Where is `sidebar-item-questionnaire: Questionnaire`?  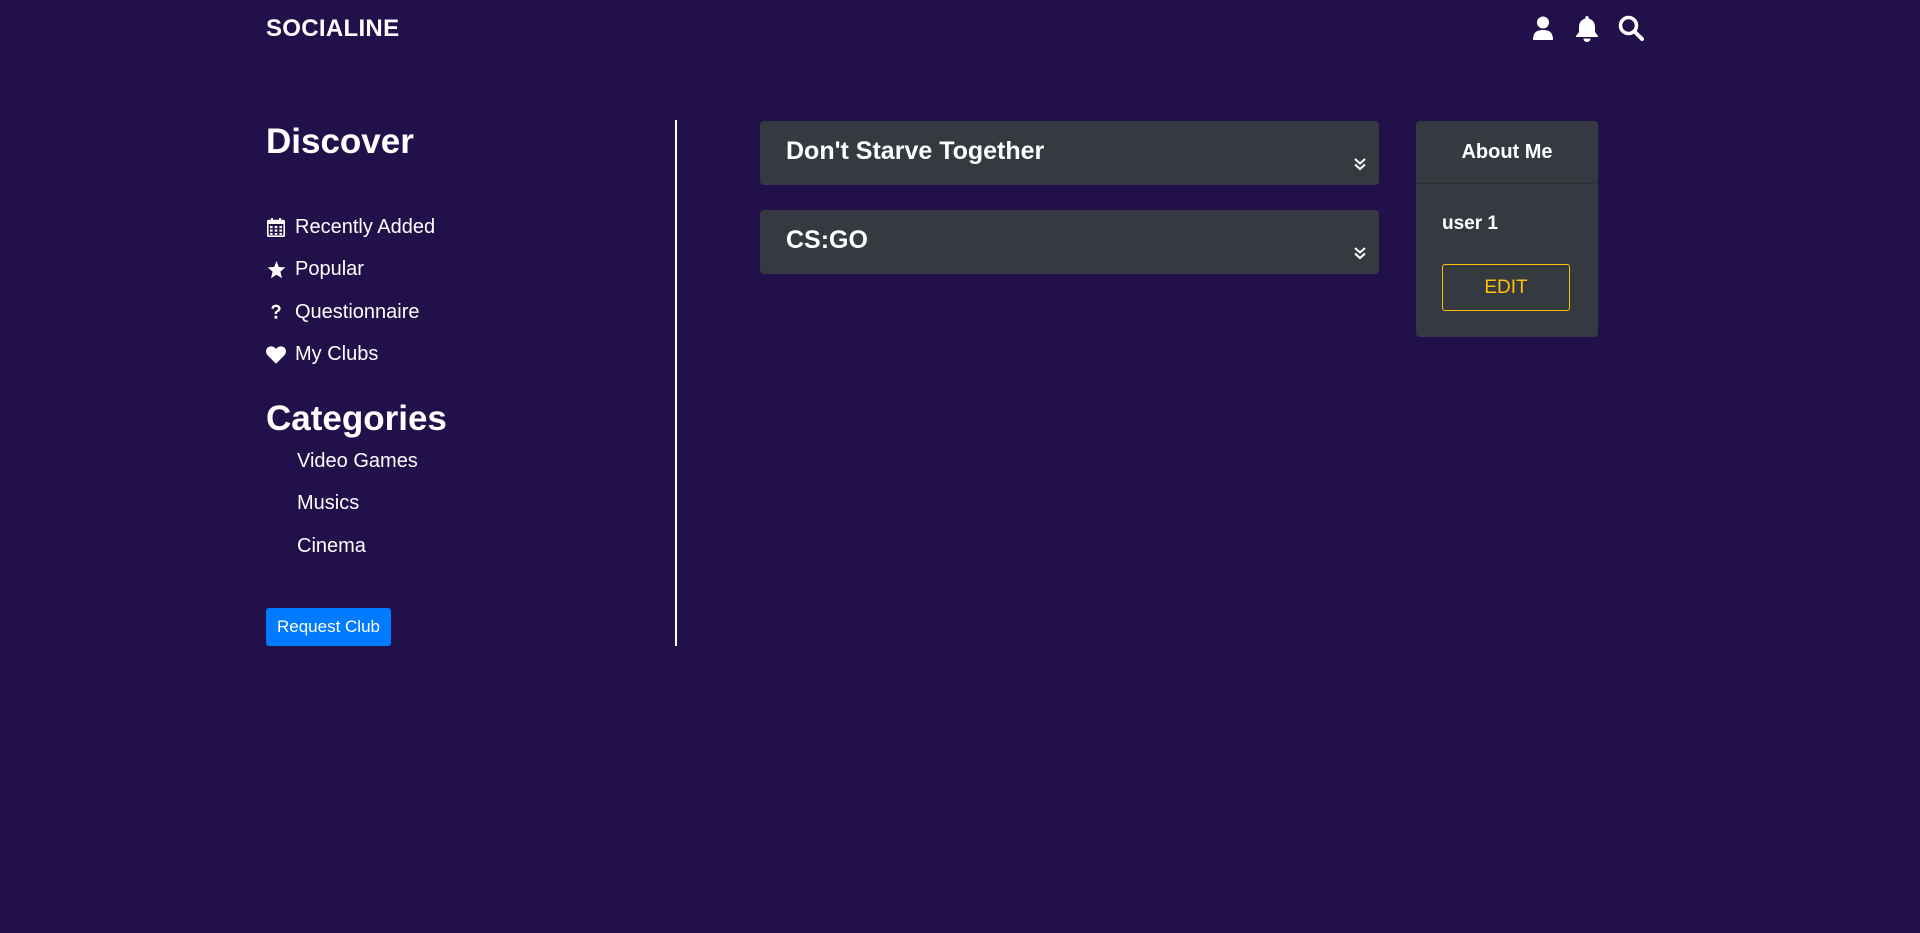 sidebar-item-questionnaire: Questionnaire is located at coordinates (350, 312).